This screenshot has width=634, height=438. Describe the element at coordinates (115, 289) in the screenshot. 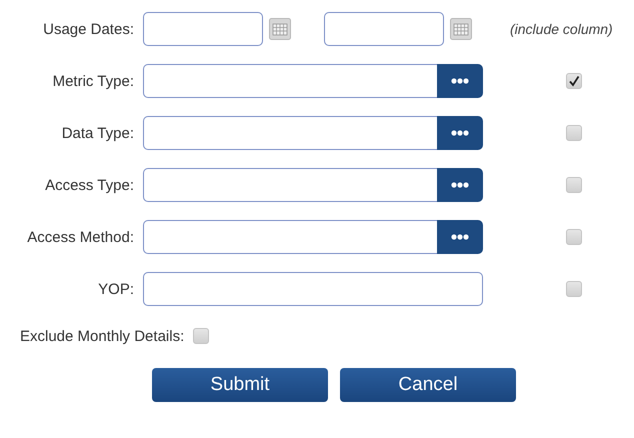

I see `field-label: YOP:` at that location.